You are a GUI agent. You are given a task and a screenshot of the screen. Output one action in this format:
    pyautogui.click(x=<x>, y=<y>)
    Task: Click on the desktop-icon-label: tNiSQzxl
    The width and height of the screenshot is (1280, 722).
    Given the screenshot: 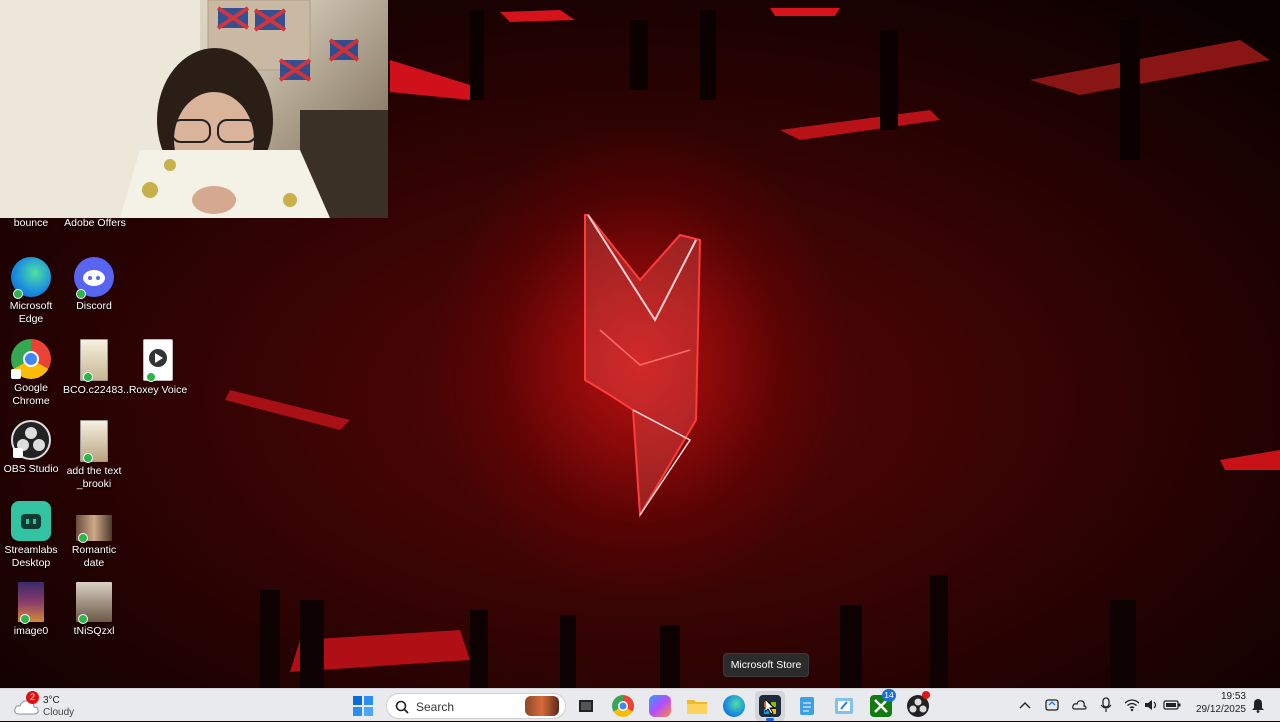 What is the action you would take?
    pyautogui.click(x=94, y=631)
    